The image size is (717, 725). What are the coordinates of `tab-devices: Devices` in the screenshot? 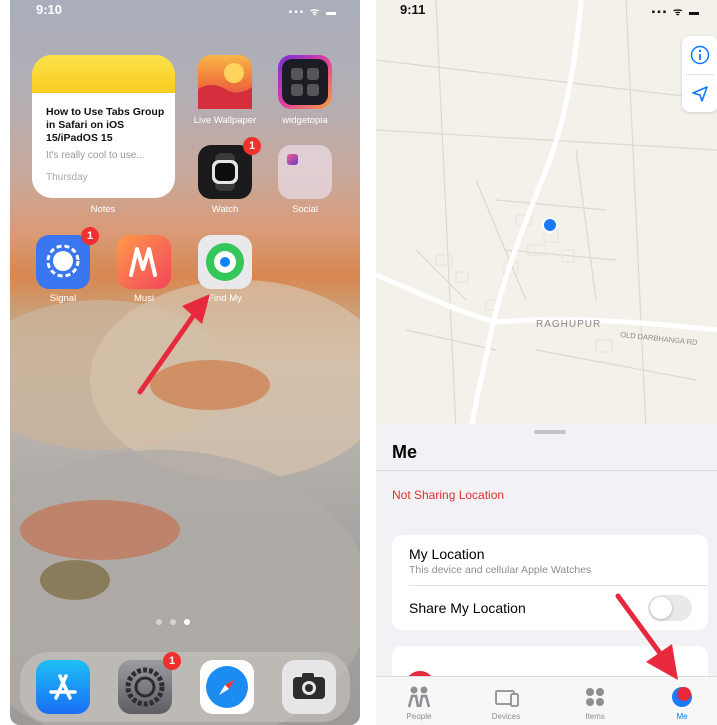 It's located at (506, 701).